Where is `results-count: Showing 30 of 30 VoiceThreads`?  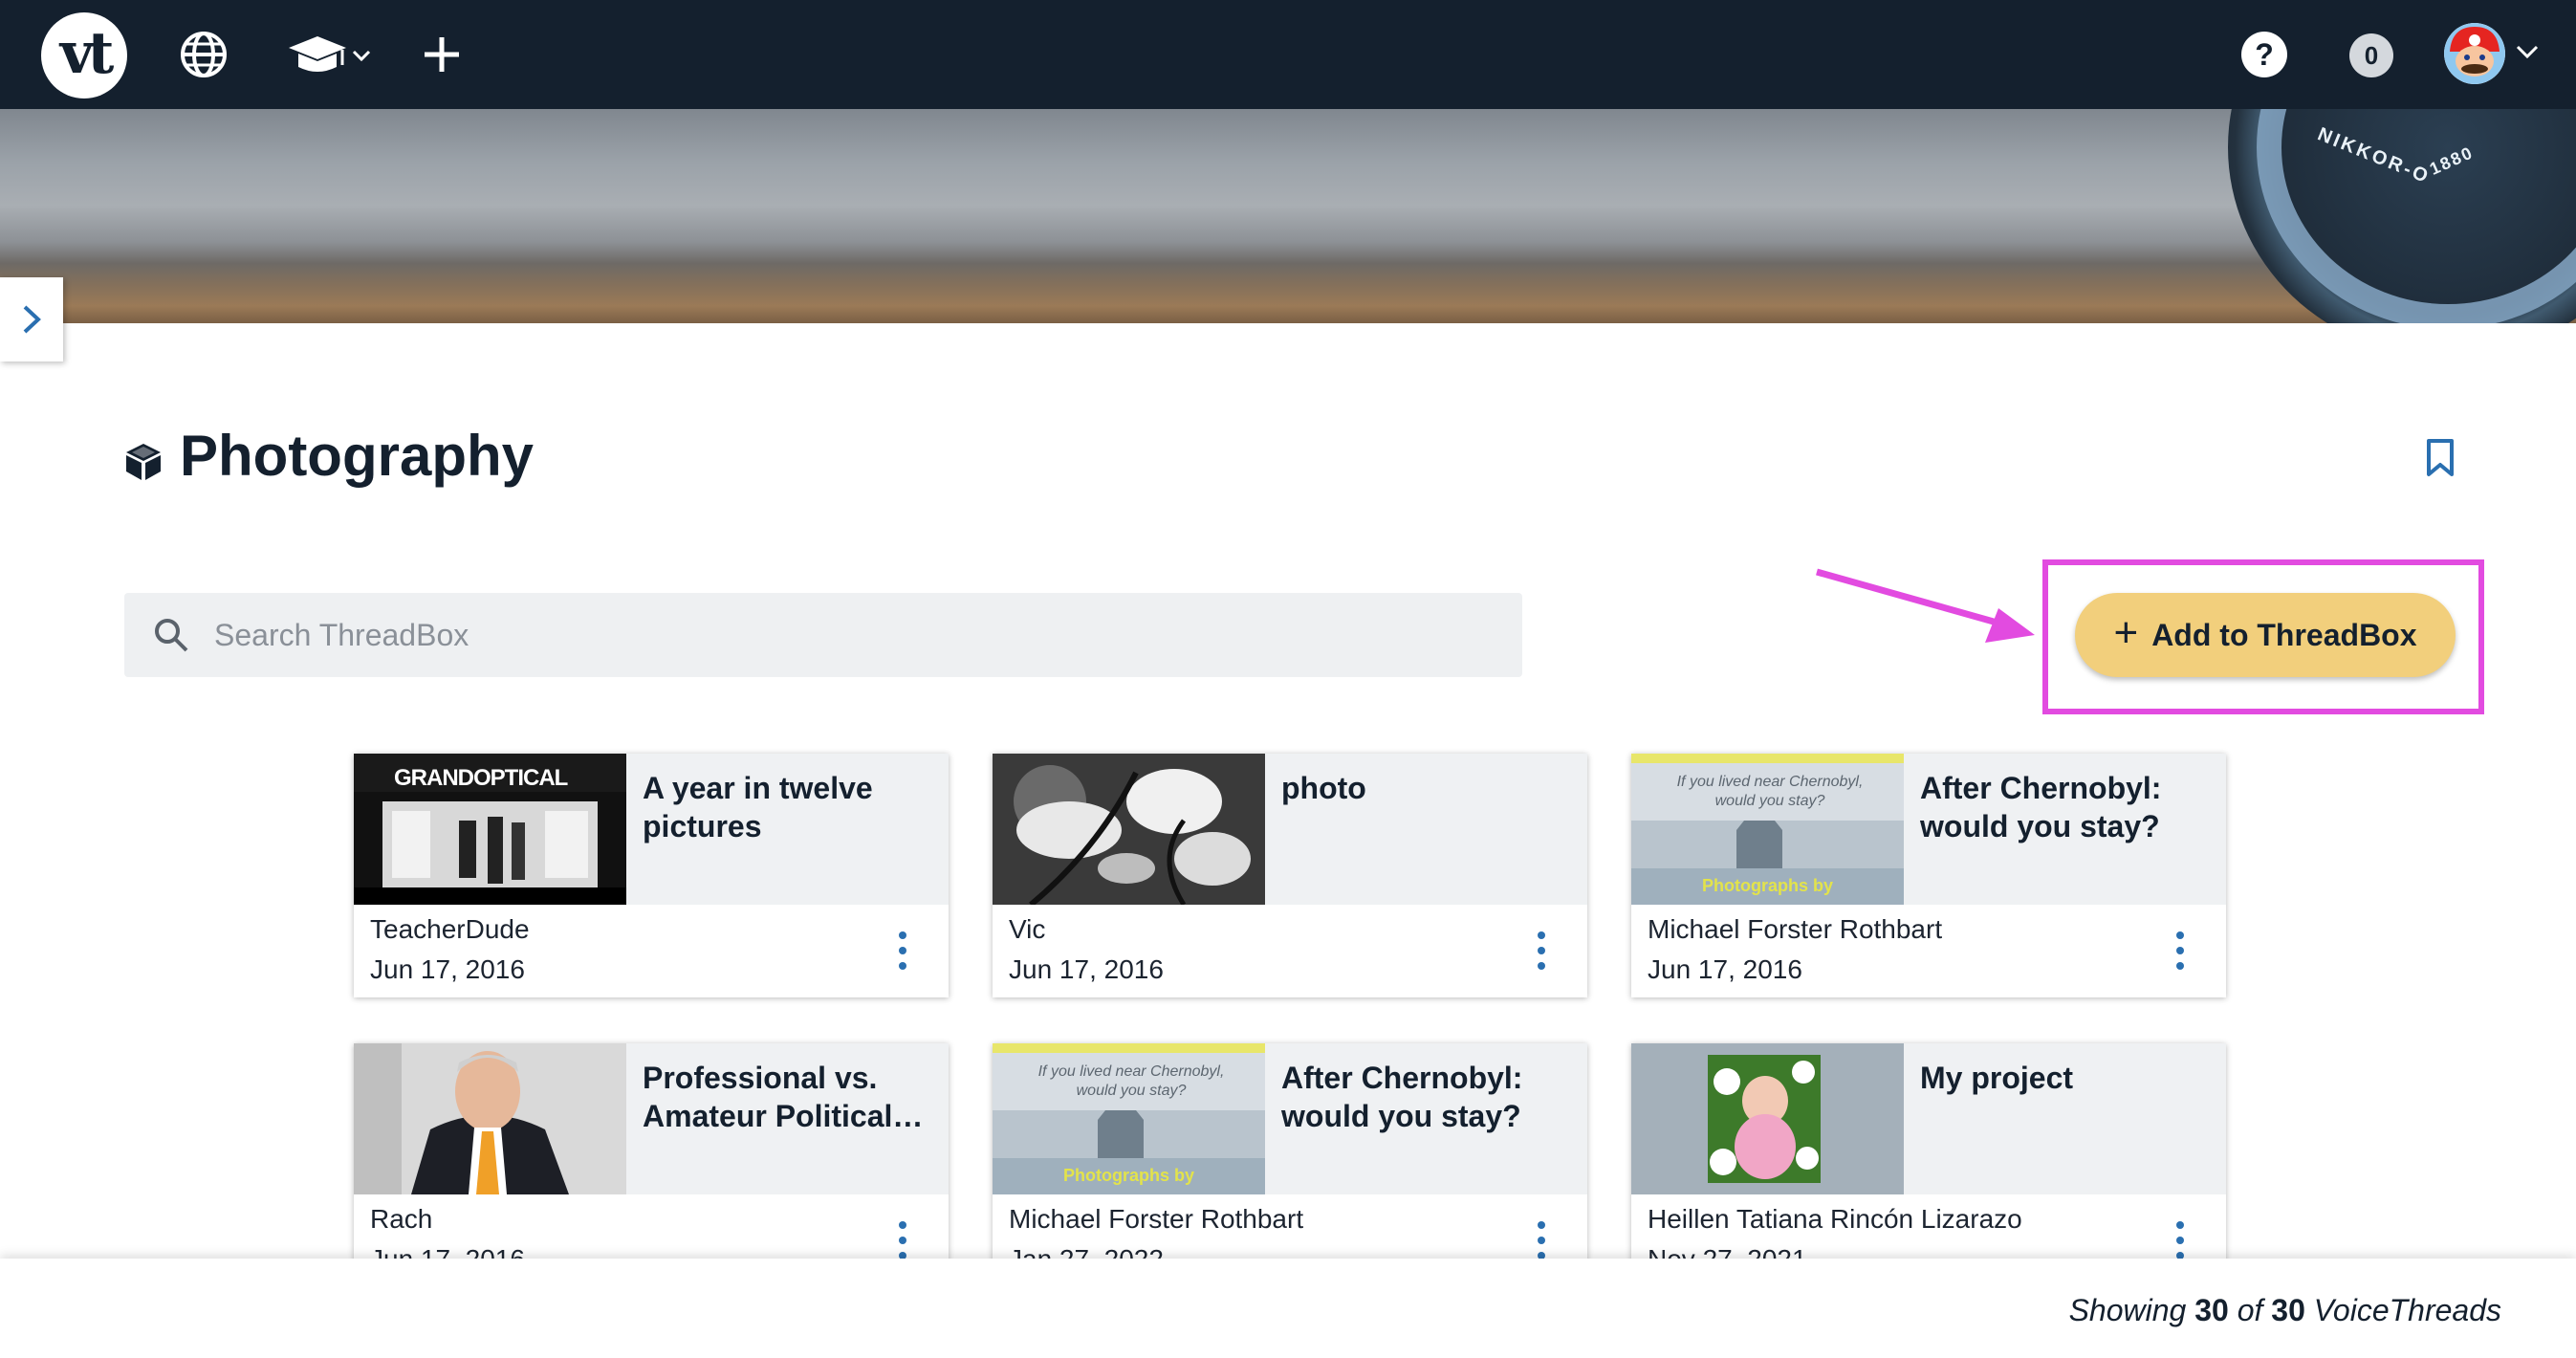
results-count: Showing 30 of 30 VoiceThreads is located at coordinates (2285, 1310).